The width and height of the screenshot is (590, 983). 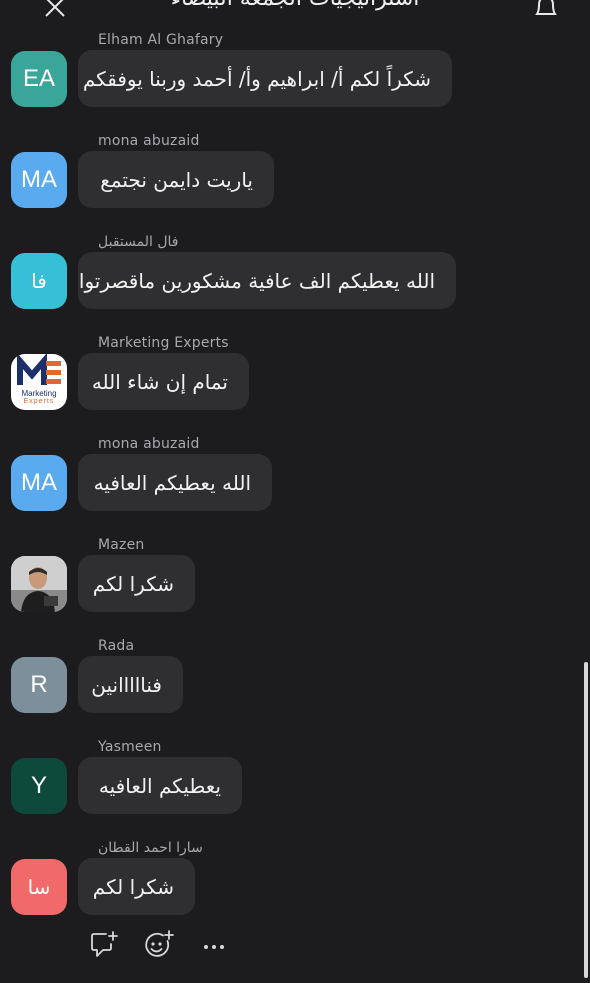 What do you see at coordinates (176, 179) in the screenshot?
I see `message-bubble: ياريت دايمن نجتمع` at bounding box center [176, 179].